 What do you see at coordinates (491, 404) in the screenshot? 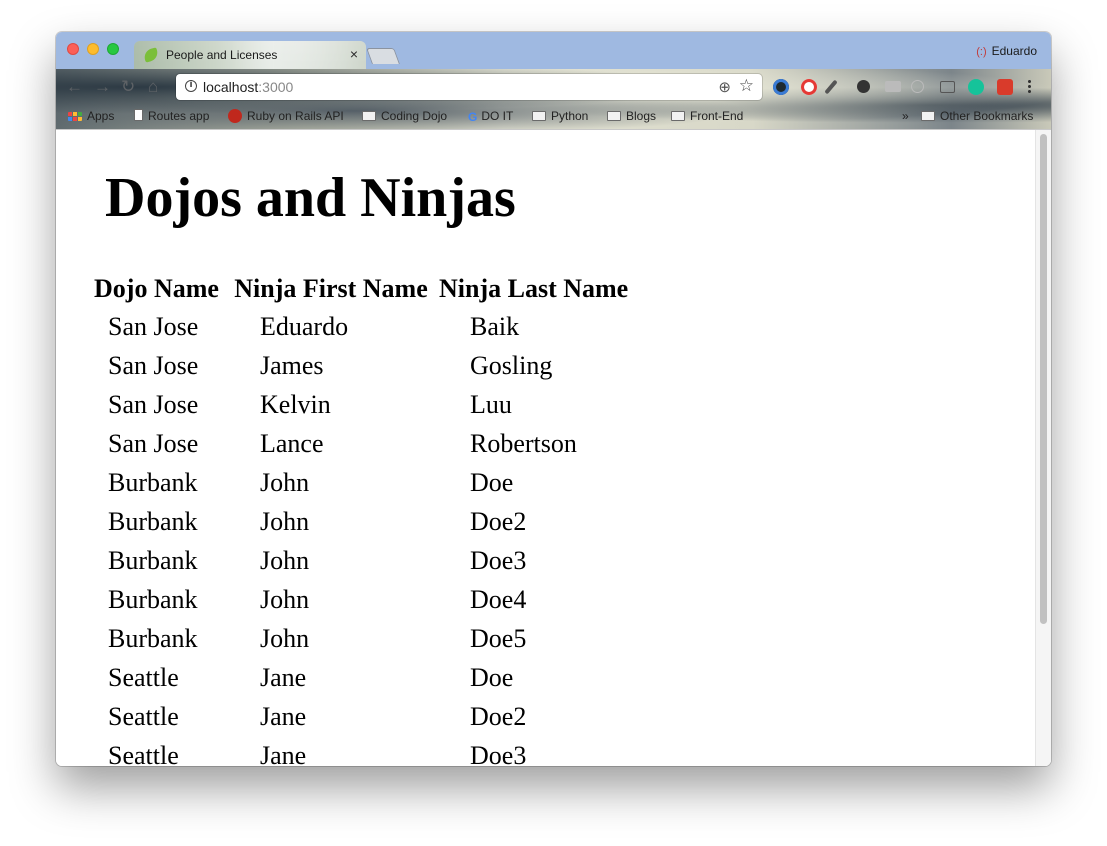
I see `cell-ninja-last-name: Luu` at bounding box center [491, 404].